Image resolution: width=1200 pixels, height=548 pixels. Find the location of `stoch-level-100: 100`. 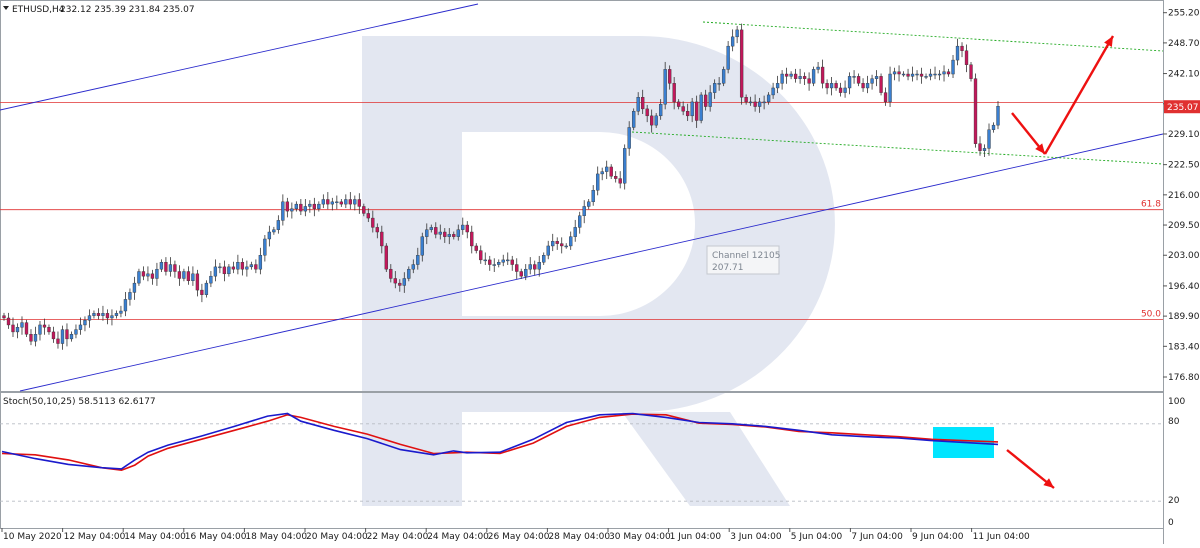

stoch-level-100: 100 is located at coordinates (1176, 402).